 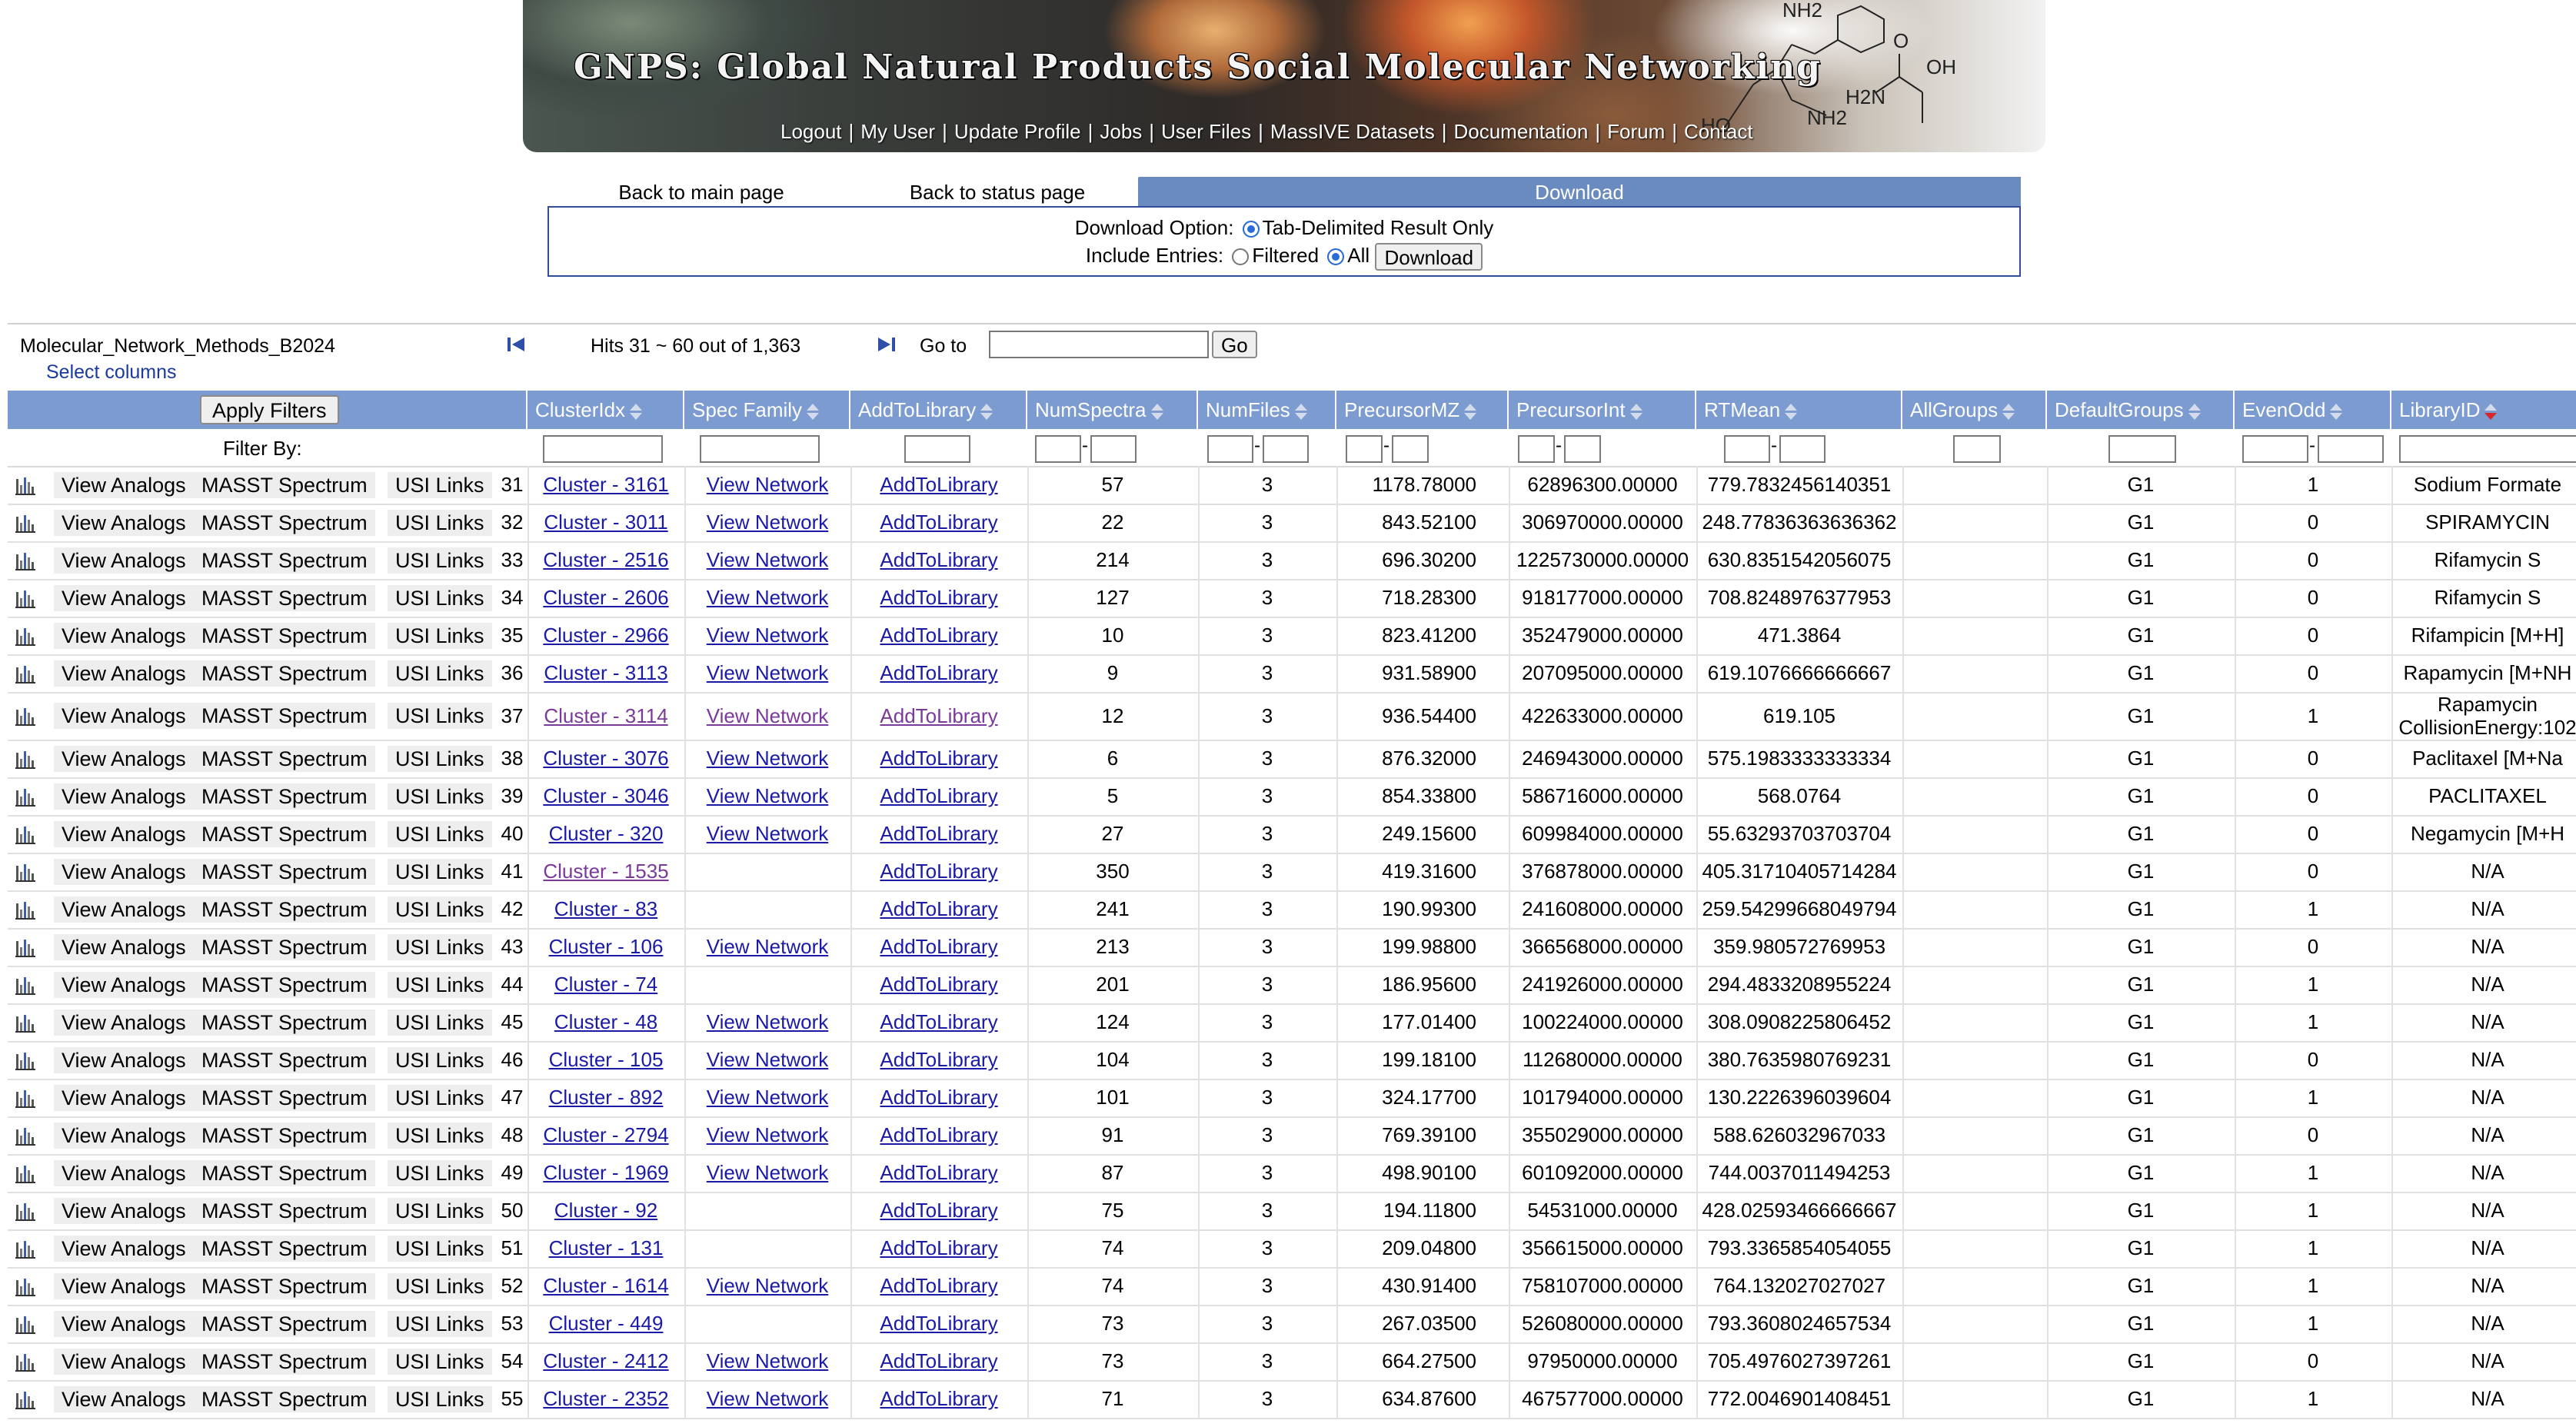 What do you see at coordinates (1230, 449) in the screenshot?
I see `filter-numfiles-min-input` at bounding box center [1230, 449].